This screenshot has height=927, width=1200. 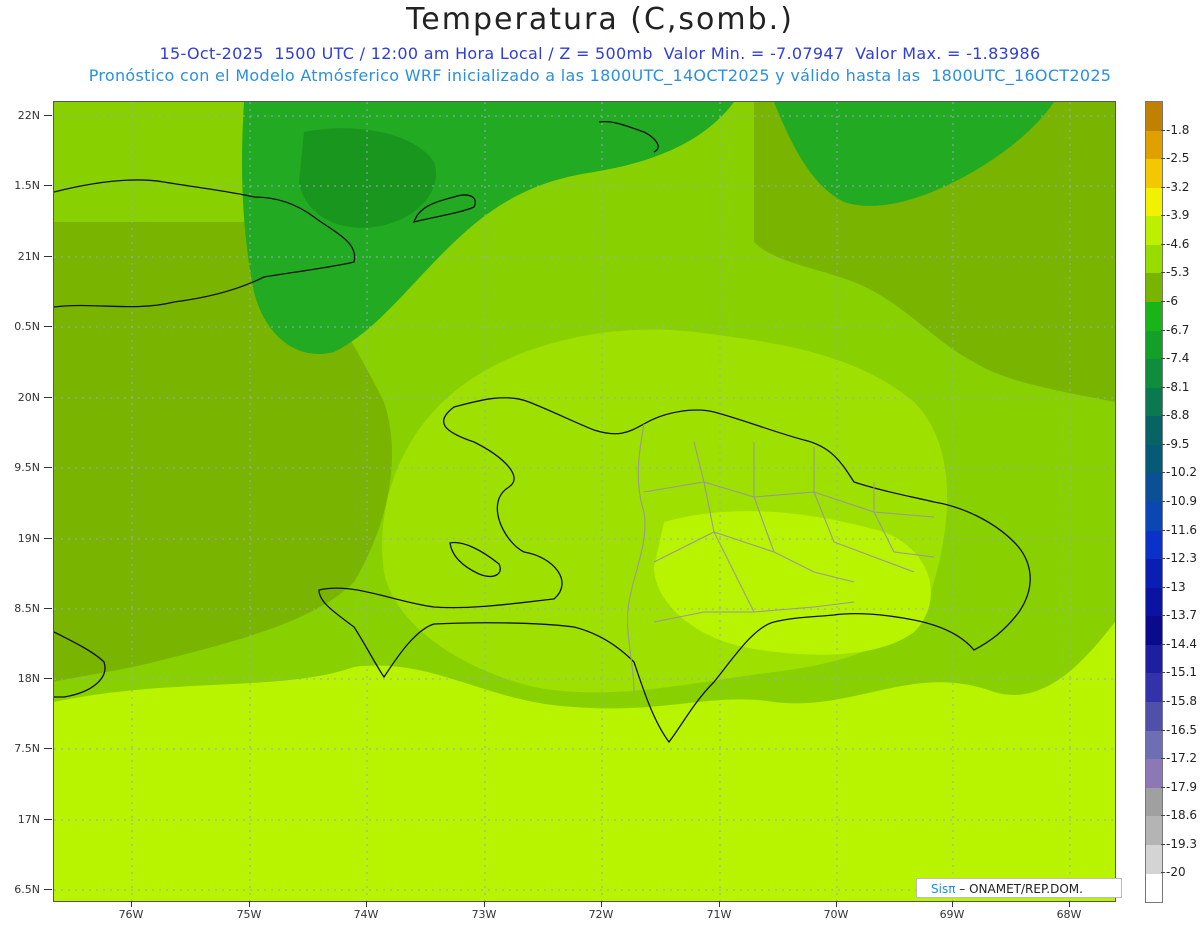 I want to click on lat-label: 9.5N, so click(x=27, y=467).